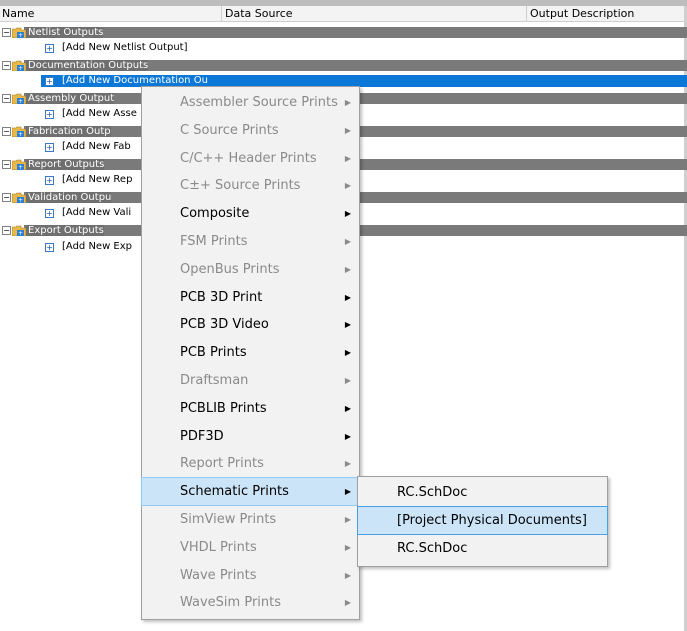  Describe the element at coordinates (97, 246) in the screenshot. I see `add-new-output-label: [Add New Exp` at that location.